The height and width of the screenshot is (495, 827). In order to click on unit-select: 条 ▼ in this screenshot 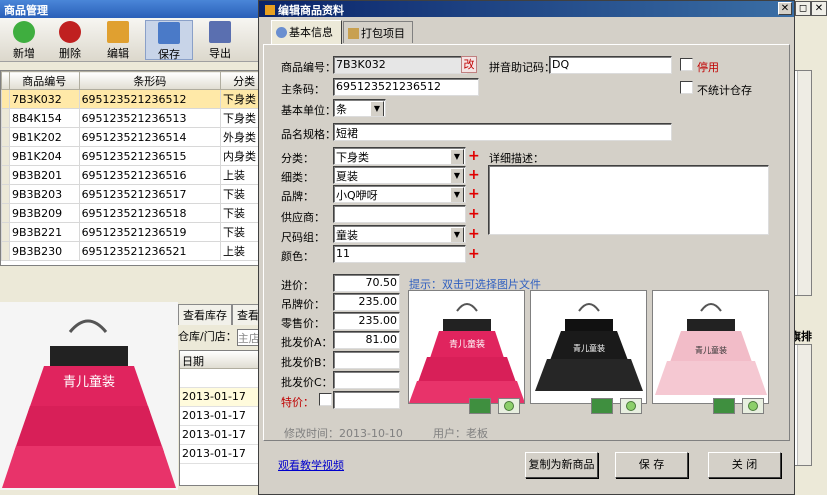, I will do `click(359, 108)`.